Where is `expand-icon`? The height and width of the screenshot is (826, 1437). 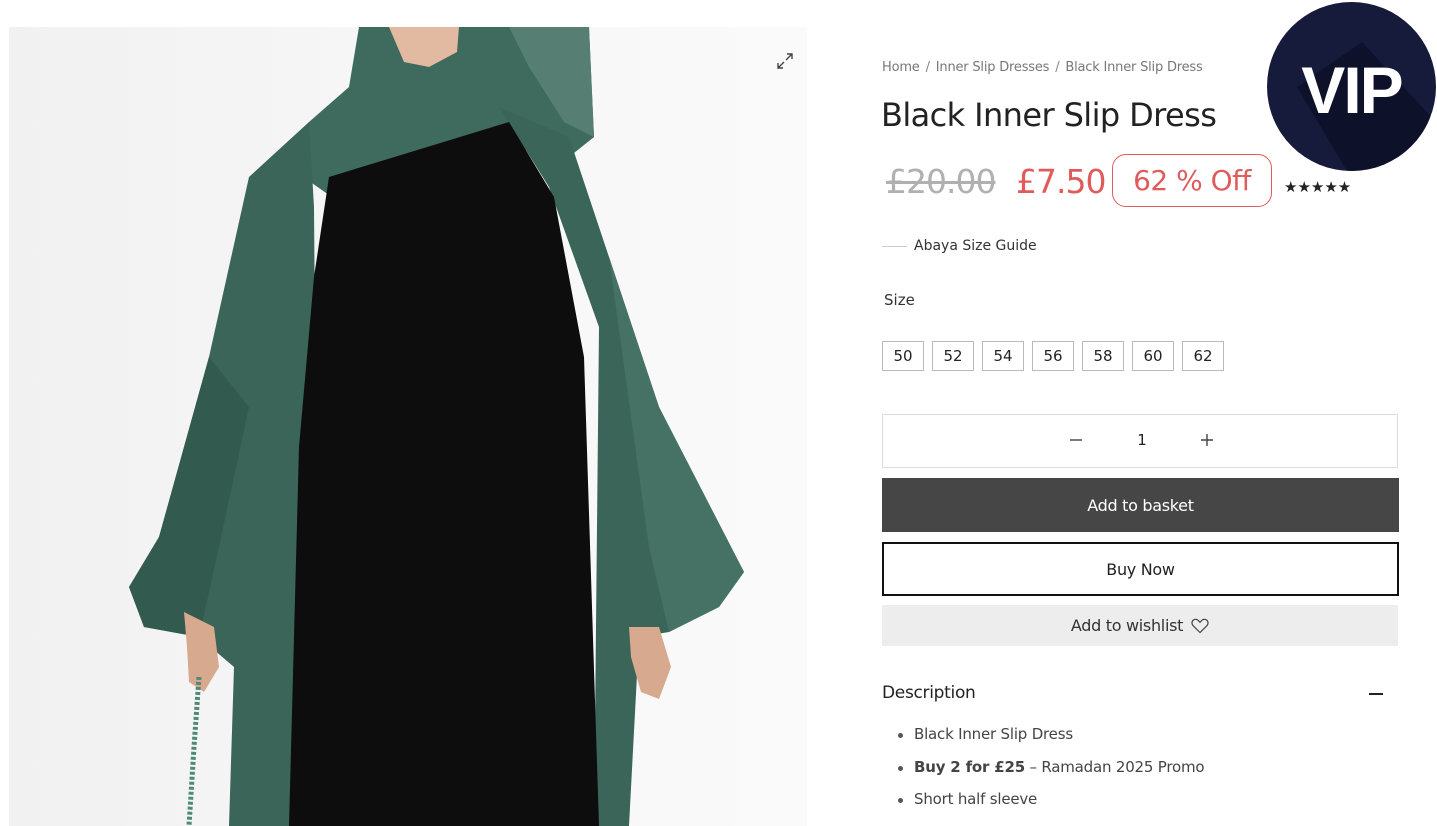 expand-icon is located at coordinates (785, 61).